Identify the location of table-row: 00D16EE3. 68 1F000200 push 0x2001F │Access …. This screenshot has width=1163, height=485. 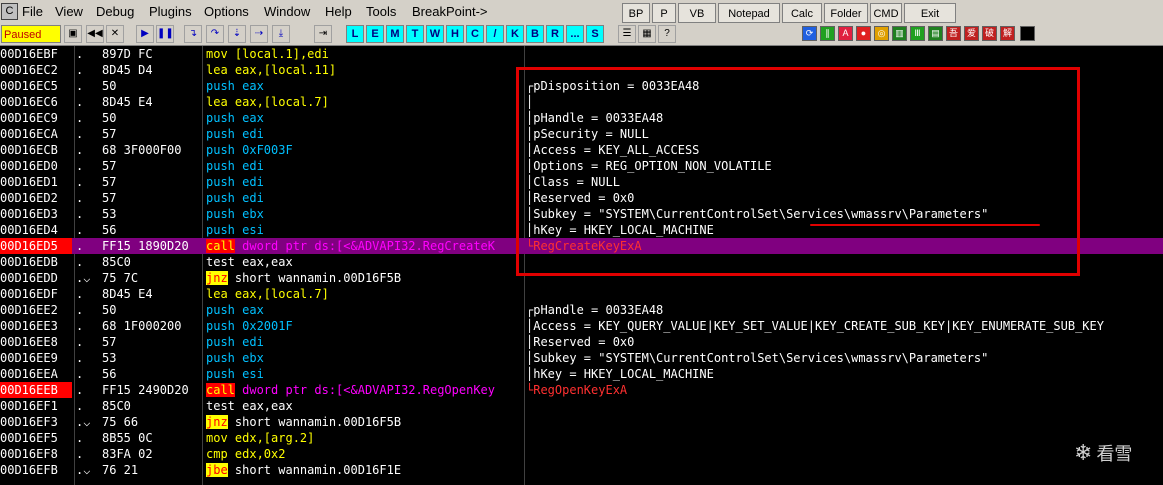
(581, 326).